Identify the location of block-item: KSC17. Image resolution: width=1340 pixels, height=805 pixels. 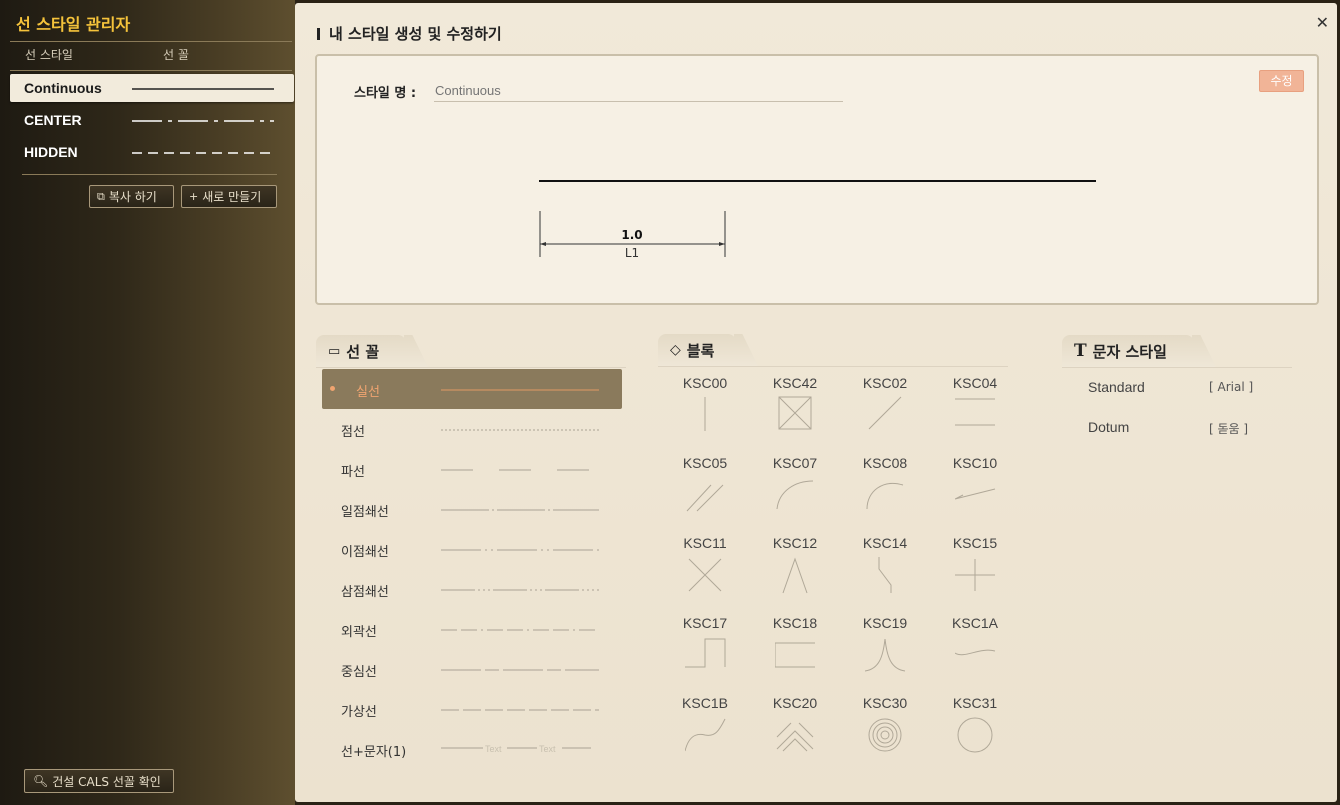
(705, 655).